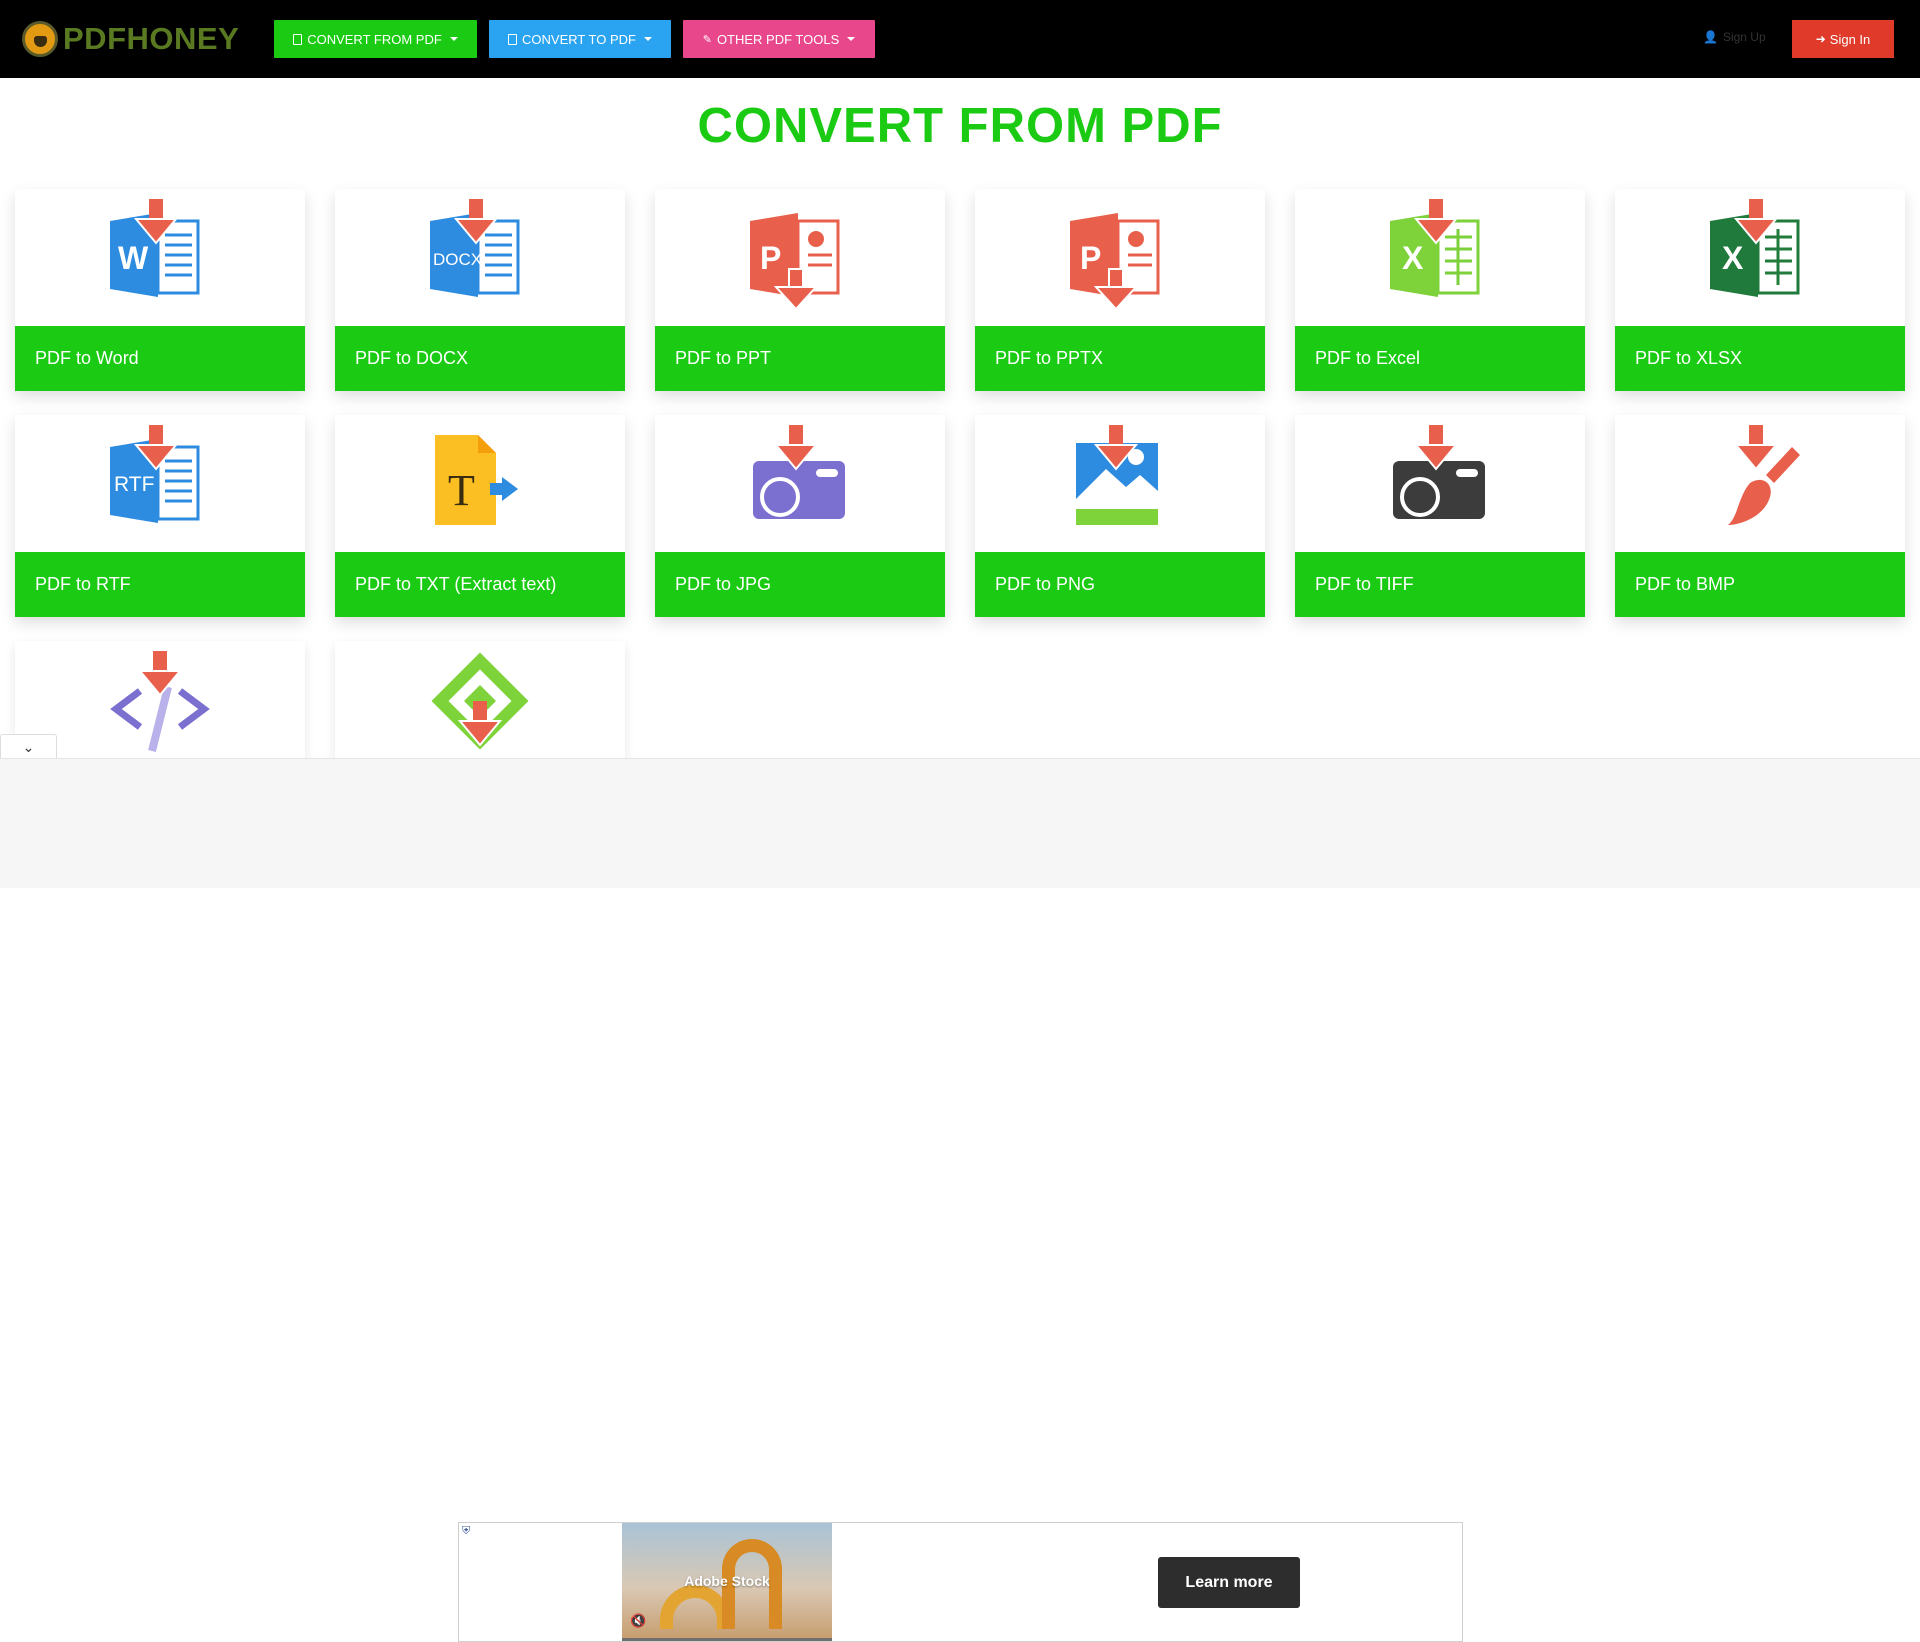  What do you see at coordinates (133, 258) in the screenshot?
I see `svg-text: W` at bounding box center [133, 258].